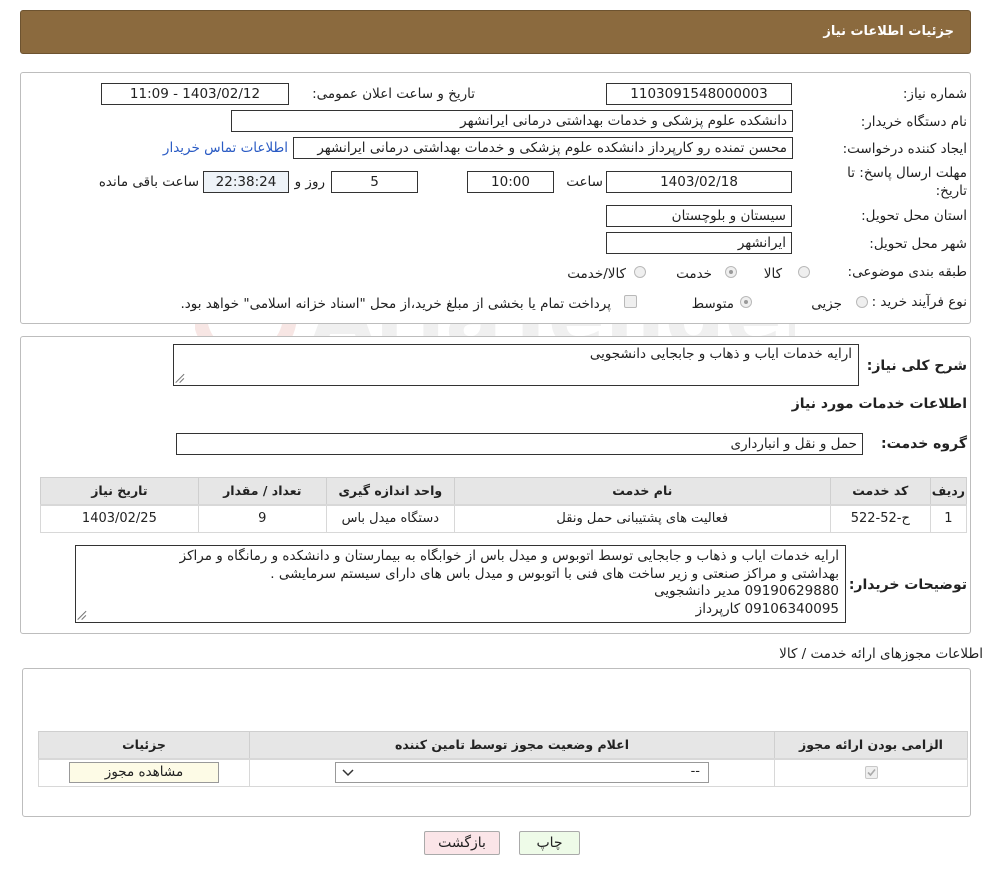 Image resolution: width=985 pixels, height=875 pixels. Describe the element at coordinates (246, 182) in the screenshot. I see `remaining-time-field: 22:38:24` at that location.